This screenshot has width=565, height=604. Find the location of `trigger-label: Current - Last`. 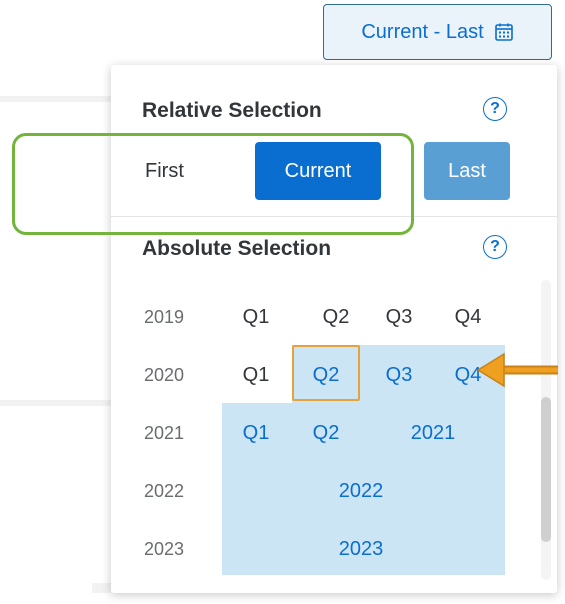

trigger-label: Current - Last is located at coordinates (422, 31).